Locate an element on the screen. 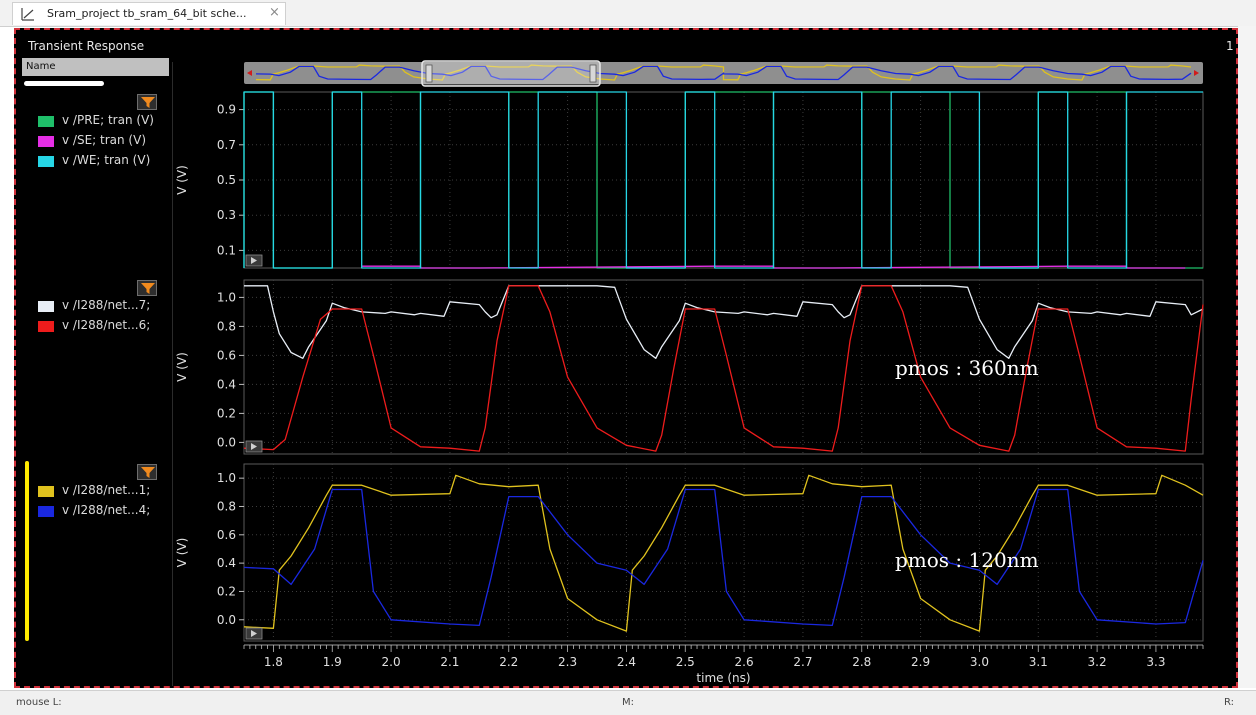 This screenshot has height=715, width=1256. x-tick-label: 2.0 is located at coordinates (391, 662).